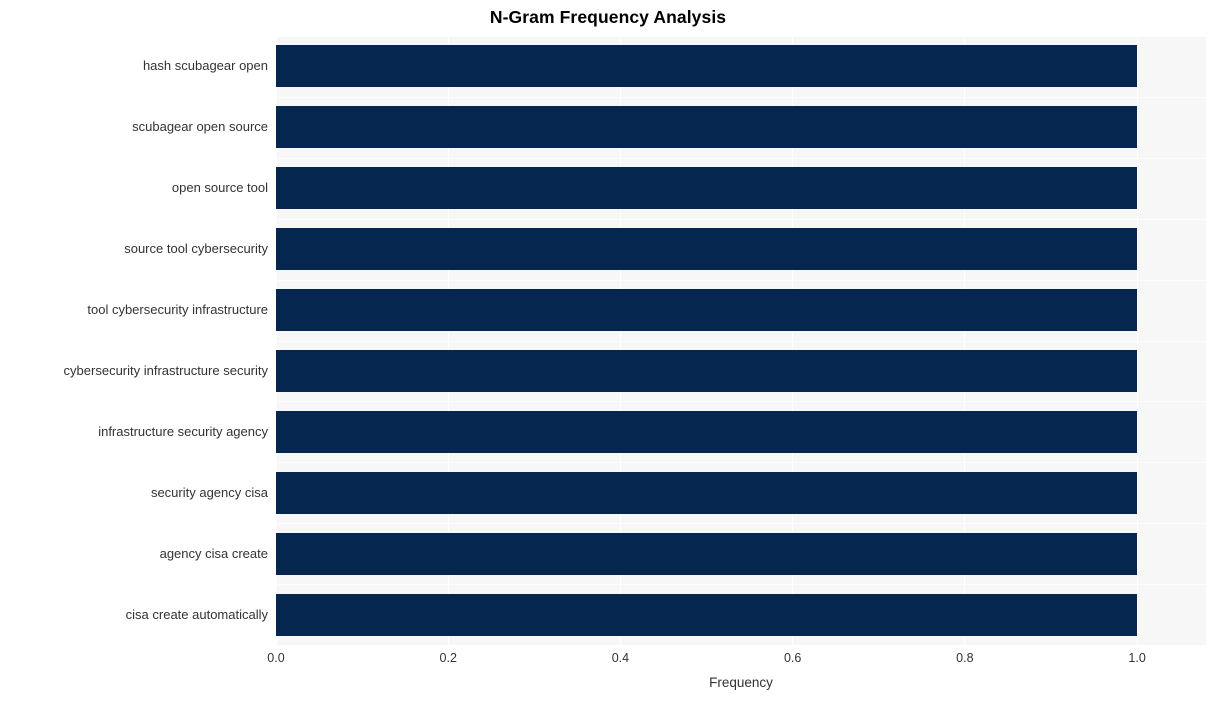  Describe the element at coordinates (219, 188) in the screenshot. I see `y-axis-tick-label: open source tool` at that location.